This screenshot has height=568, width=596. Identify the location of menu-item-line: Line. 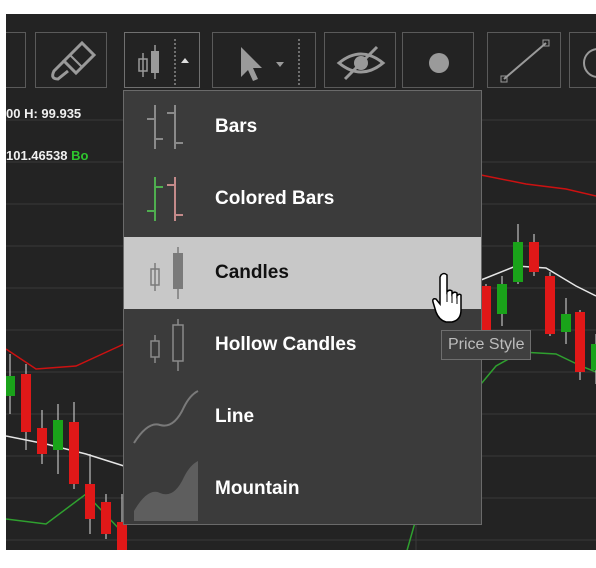
(302, 417).